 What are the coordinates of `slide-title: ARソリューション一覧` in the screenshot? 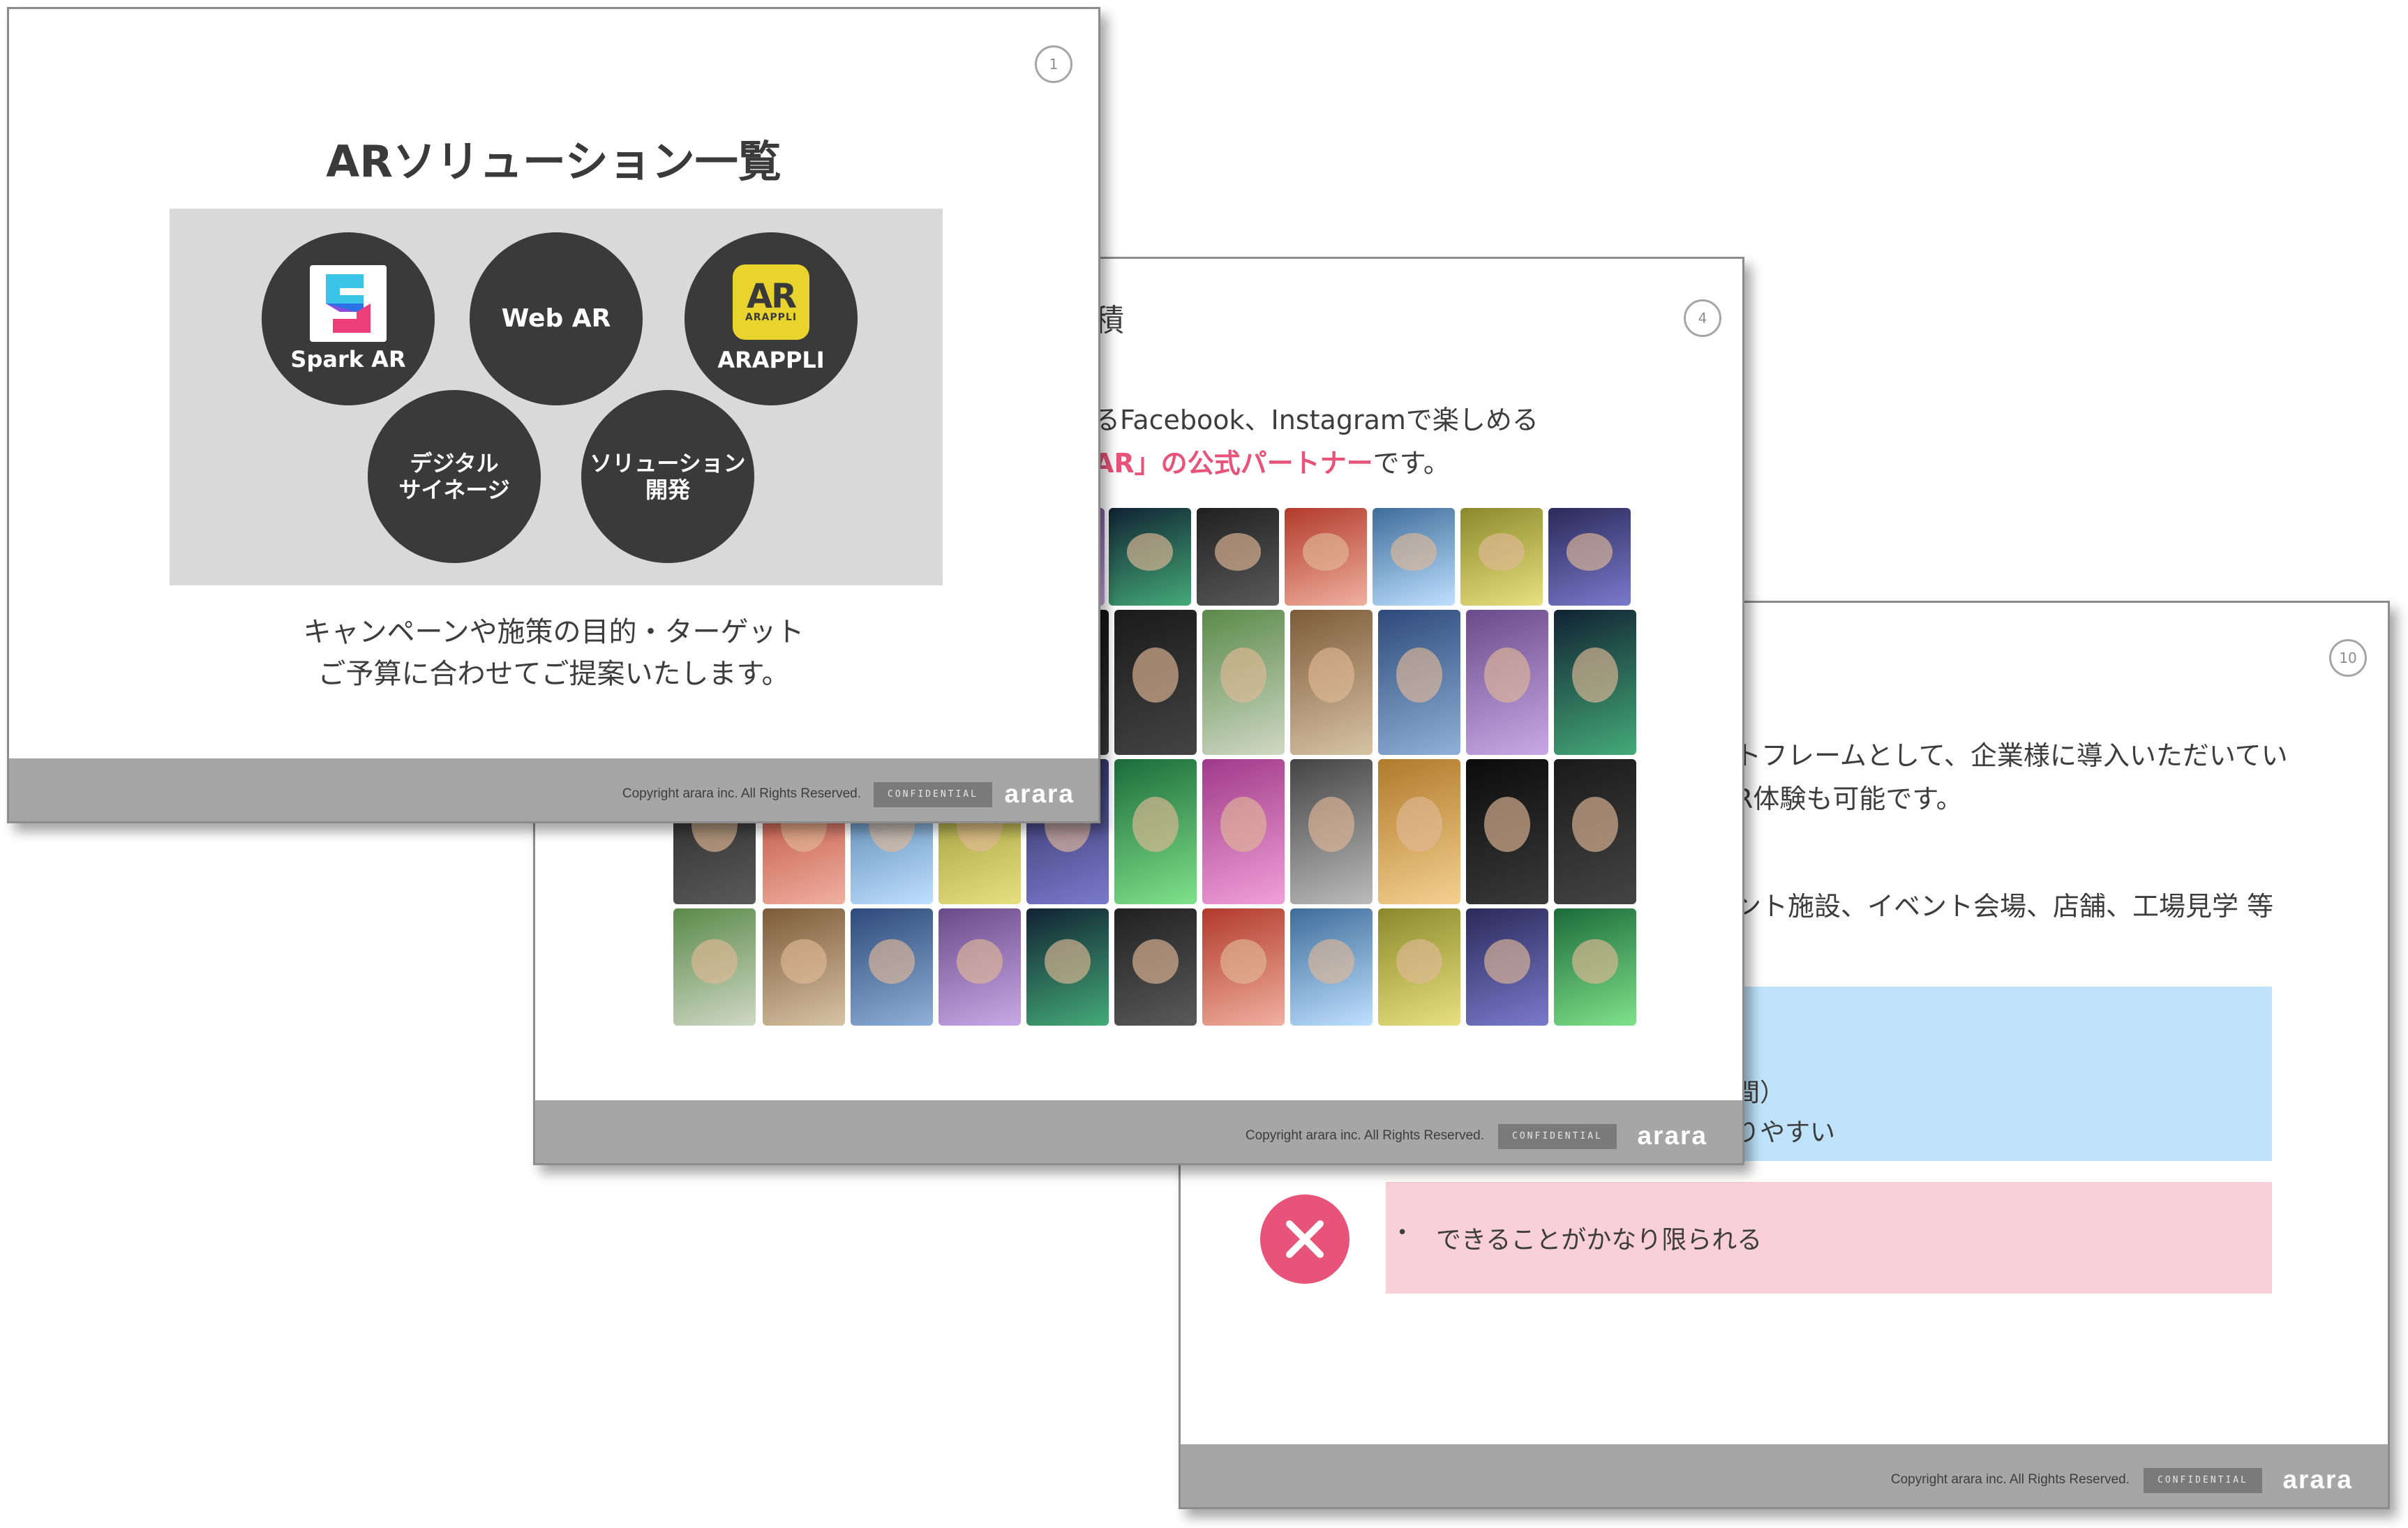 It's located at (554, 161).